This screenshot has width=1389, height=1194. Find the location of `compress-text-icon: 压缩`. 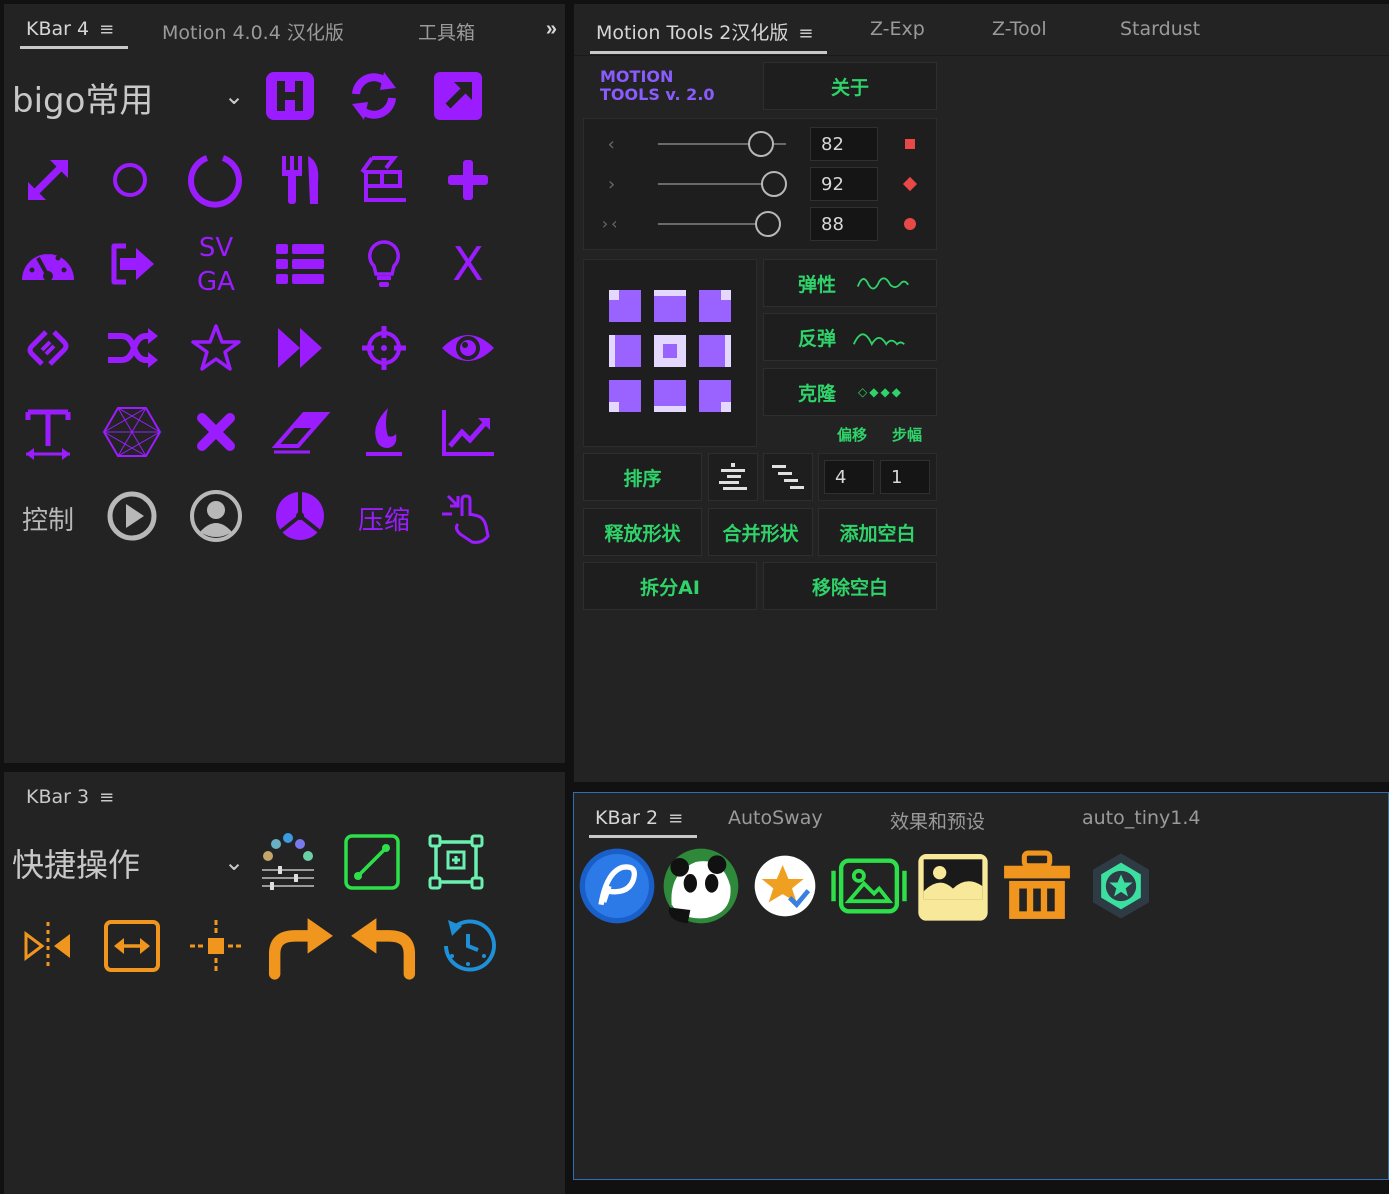

compress-text-icon: 压缩 is located at coordinates (384, 518).